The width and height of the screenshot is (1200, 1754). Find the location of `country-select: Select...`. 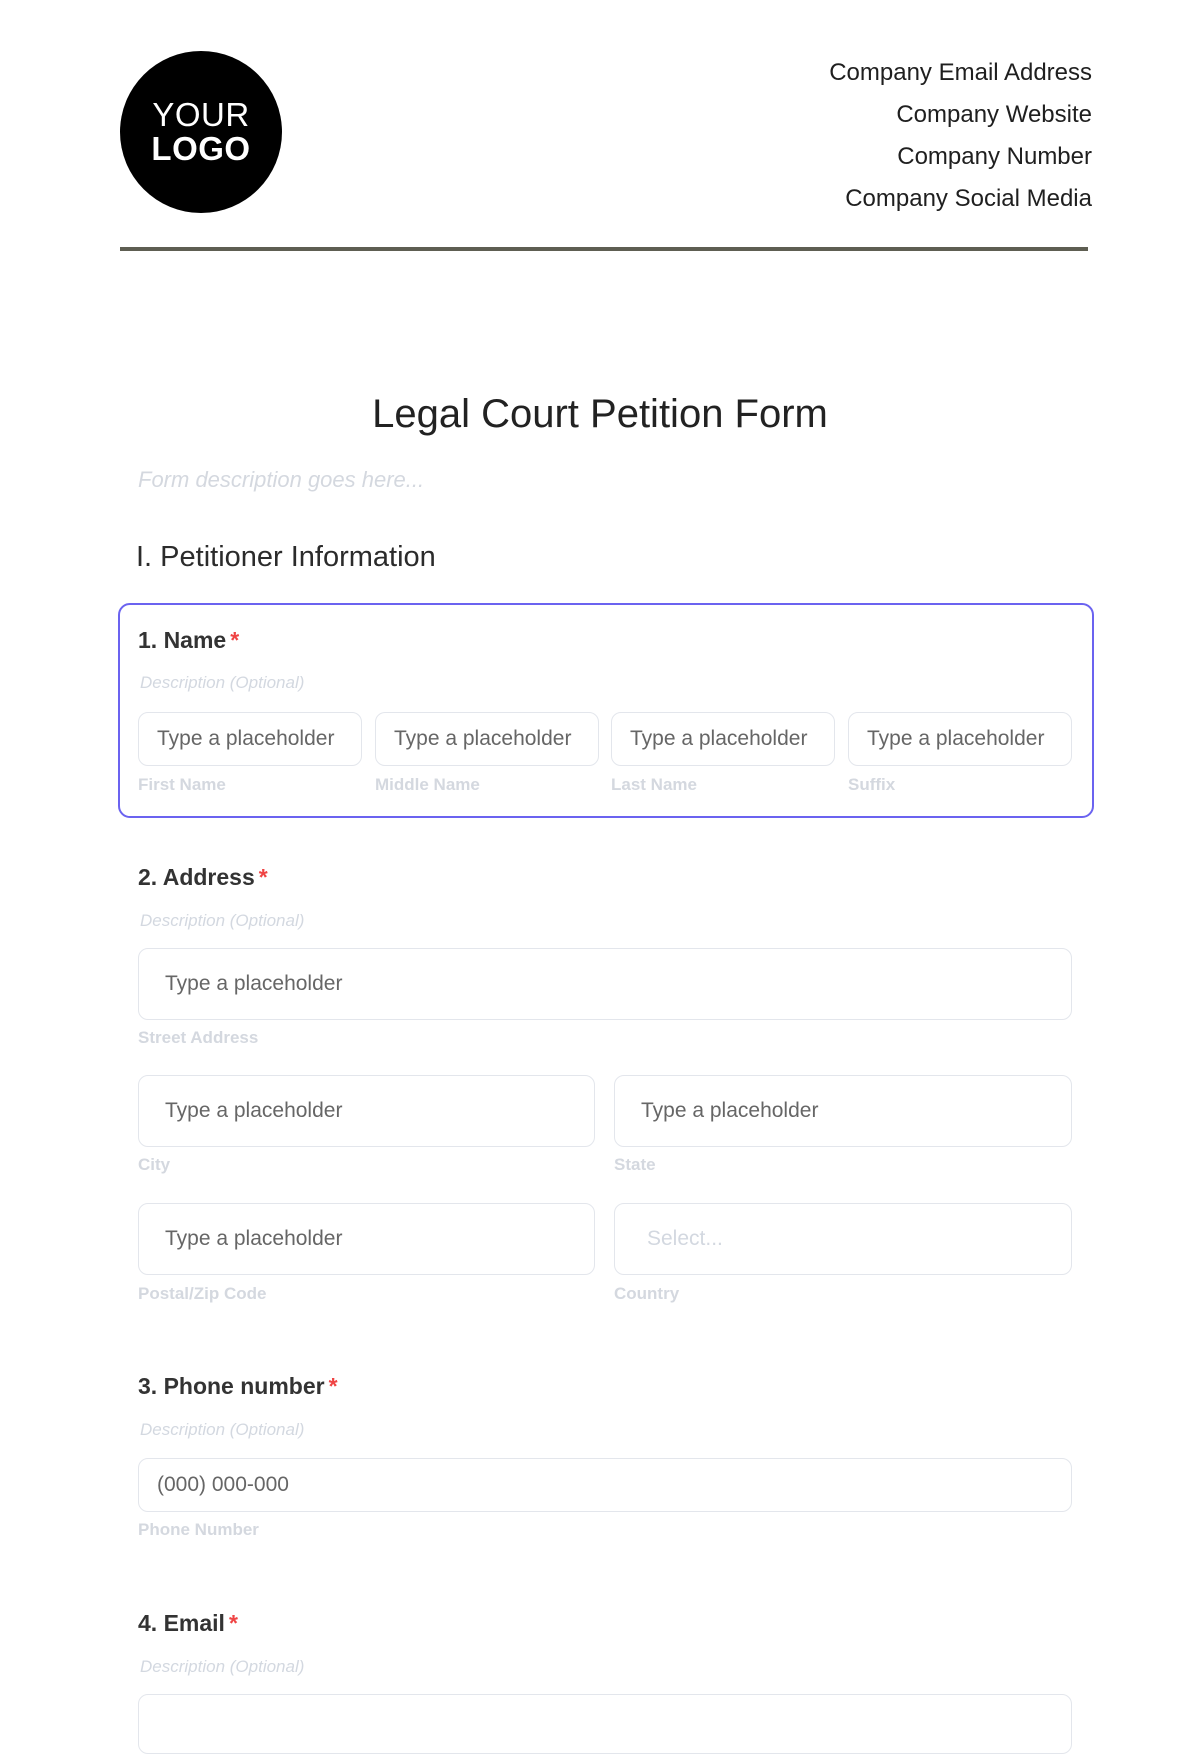

country-select: Select... is located at coordinates (843, 1239).